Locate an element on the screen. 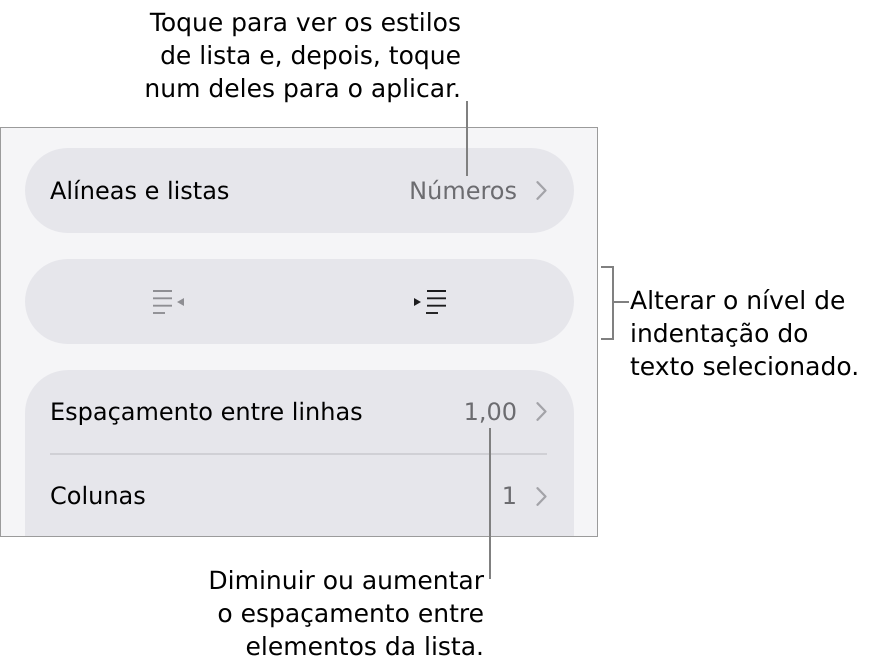  settings-row: Colunas 1 is located at coordinates (299, 495).